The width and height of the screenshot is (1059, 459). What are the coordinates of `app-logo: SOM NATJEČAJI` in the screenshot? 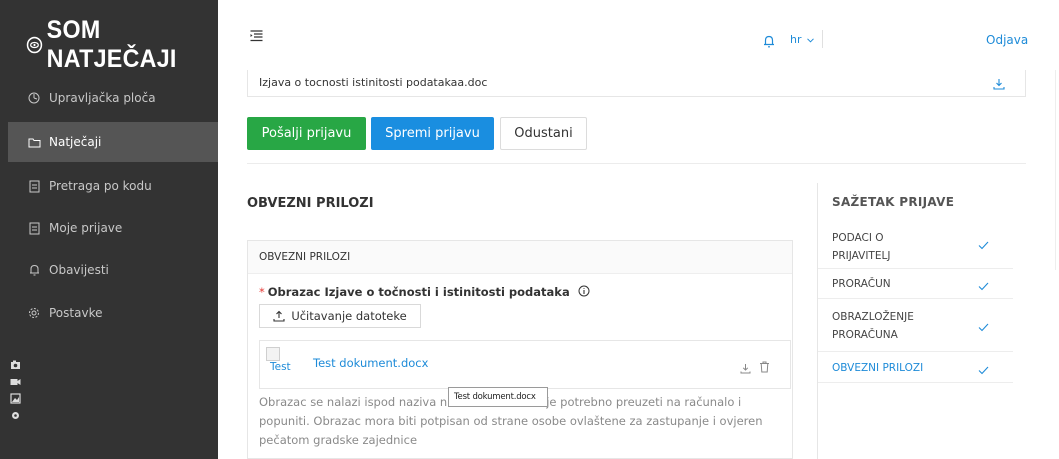 It's located at (115, 44).